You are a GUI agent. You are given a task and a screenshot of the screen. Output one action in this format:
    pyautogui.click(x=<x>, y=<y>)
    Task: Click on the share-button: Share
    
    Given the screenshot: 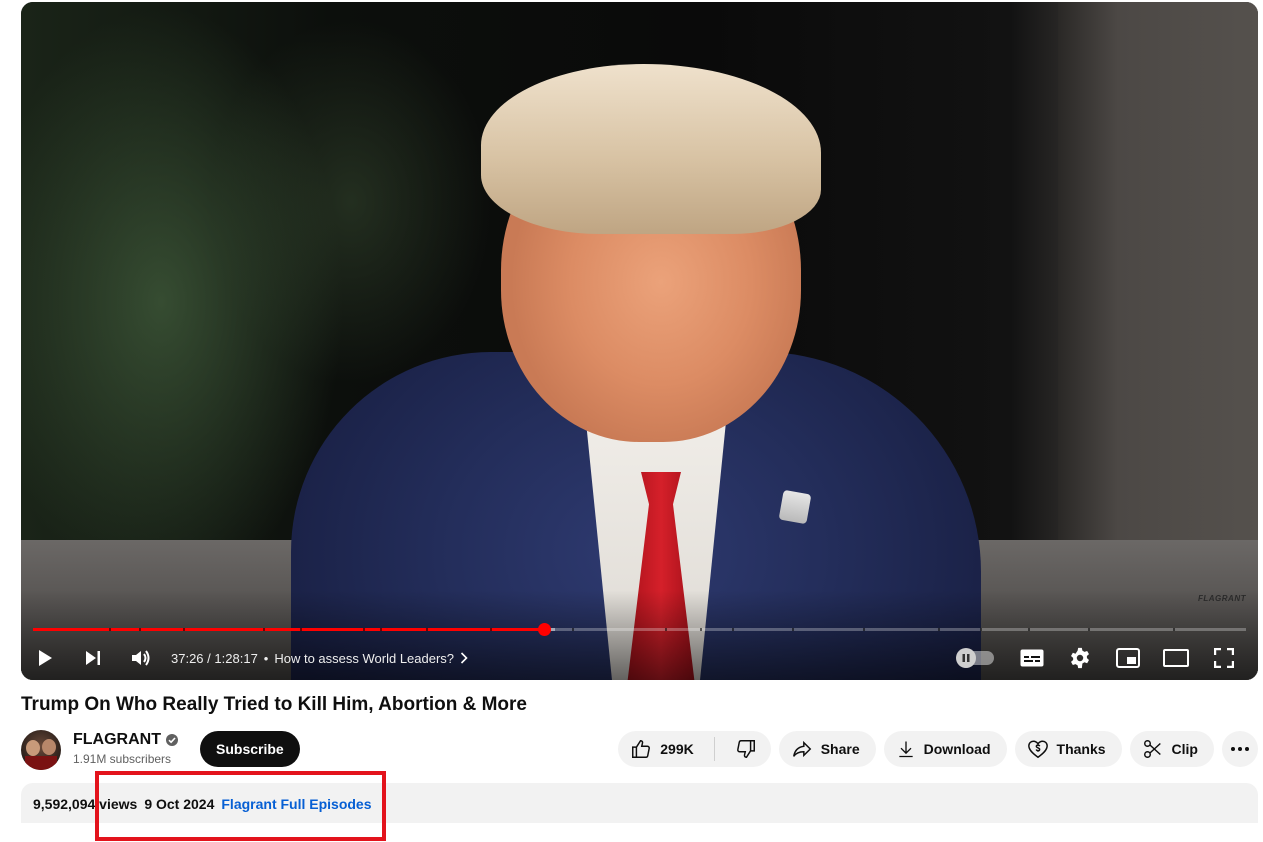 What is the action you would take?
    pyautogui.click(x=827, y=749)
    